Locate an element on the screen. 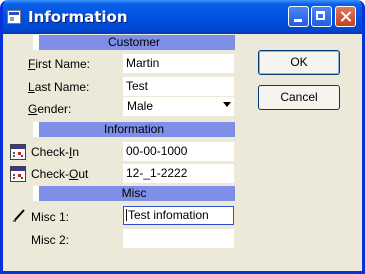  check-in-label: Check-In is located at coordinates (55, 152).